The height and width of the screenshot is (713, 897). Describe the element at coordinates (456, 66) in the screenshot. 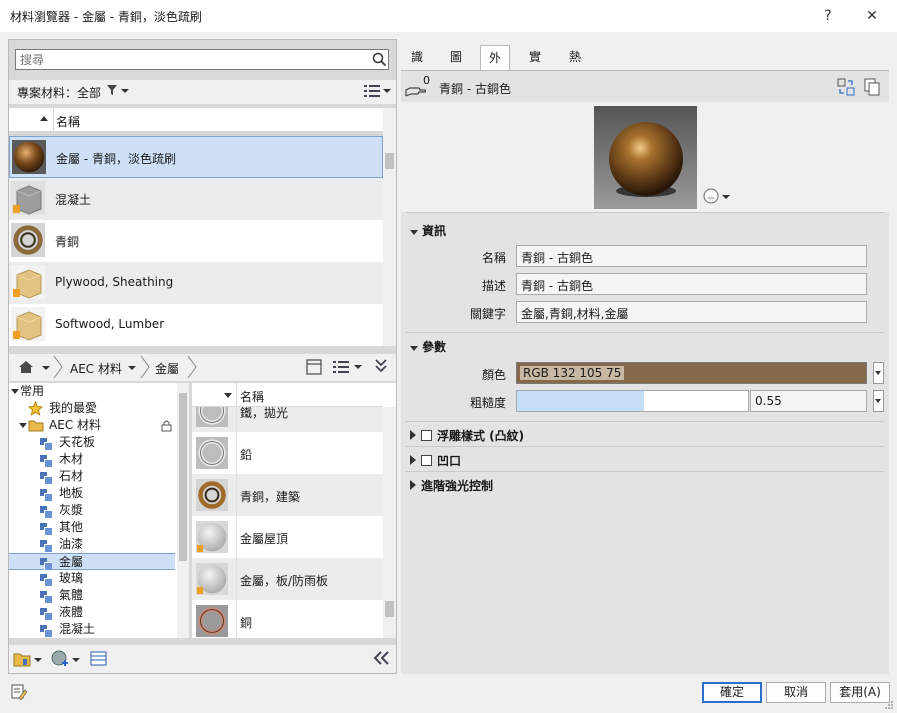

I see `tab-graphics: 圖形` at that location.